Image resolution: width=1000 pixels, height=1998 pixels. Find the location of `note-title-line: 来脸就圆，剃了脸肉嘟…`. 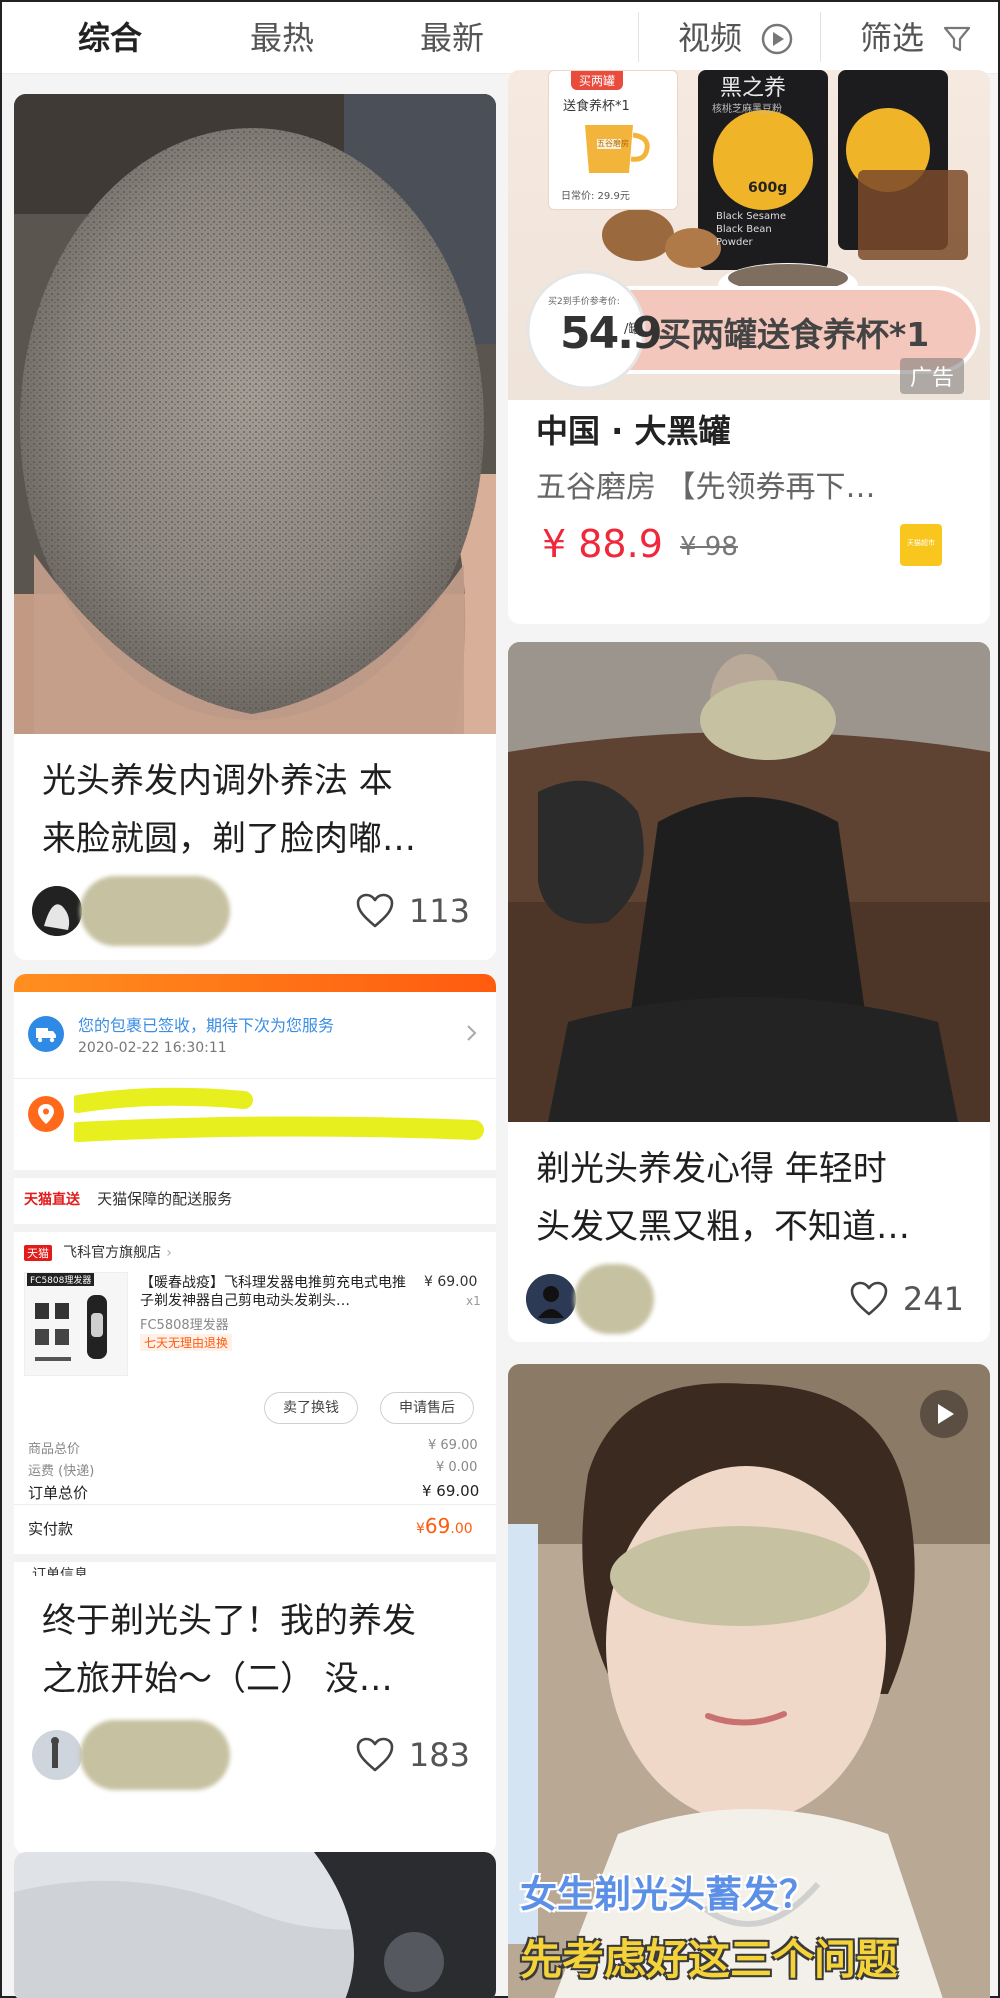

note-title-line: 来脸就圆，剃了脸肉嘟… is located at coordinates (229, 839).